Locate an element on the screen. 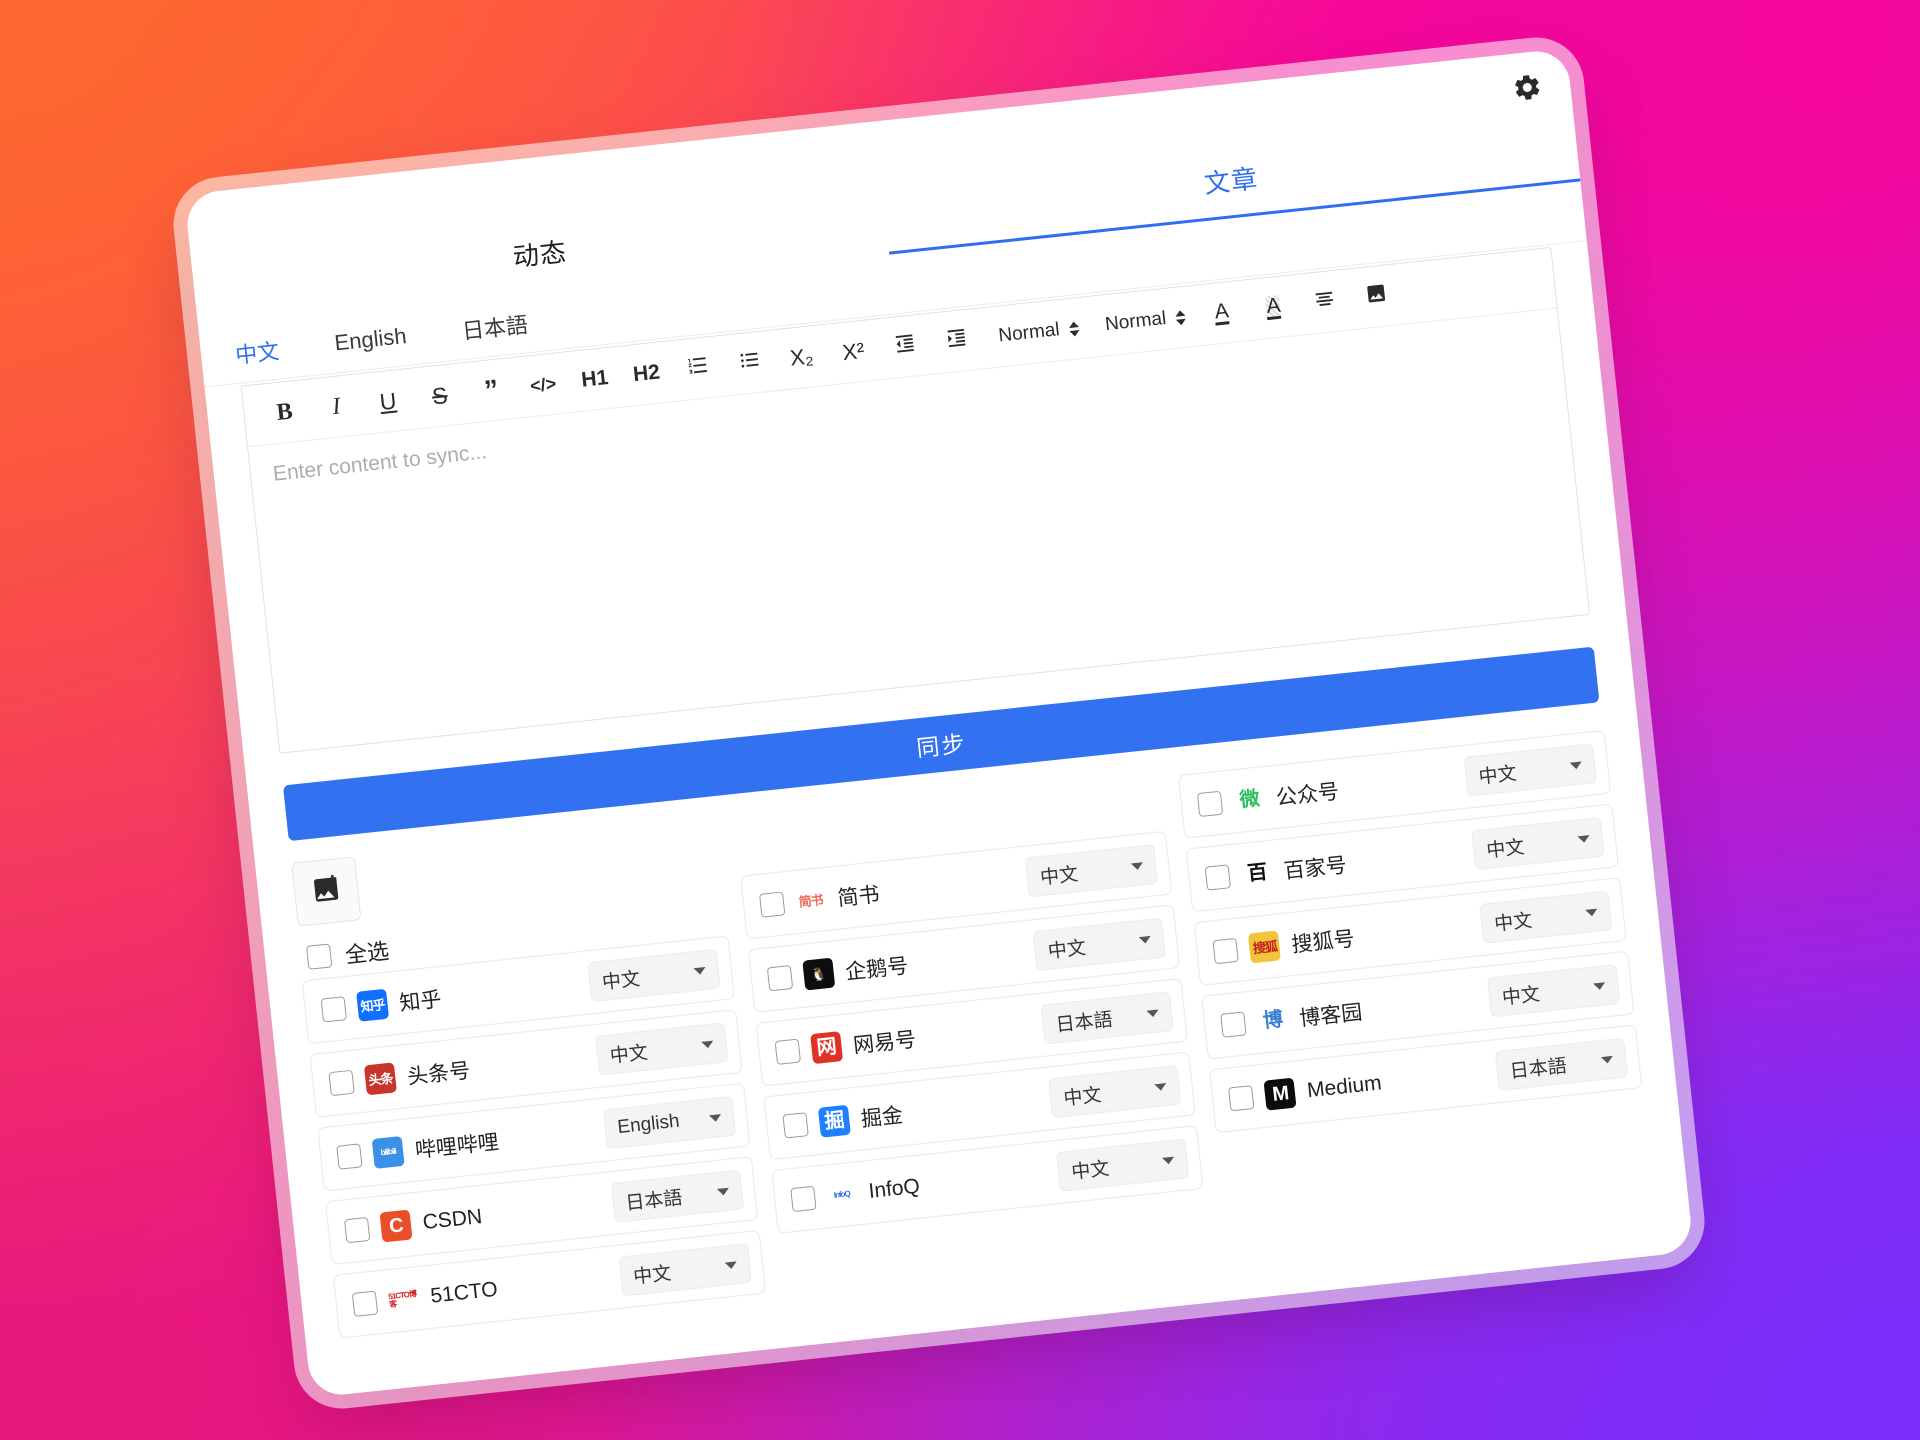  platform-name: 企鹅号 is located at coordinates (877, 969).